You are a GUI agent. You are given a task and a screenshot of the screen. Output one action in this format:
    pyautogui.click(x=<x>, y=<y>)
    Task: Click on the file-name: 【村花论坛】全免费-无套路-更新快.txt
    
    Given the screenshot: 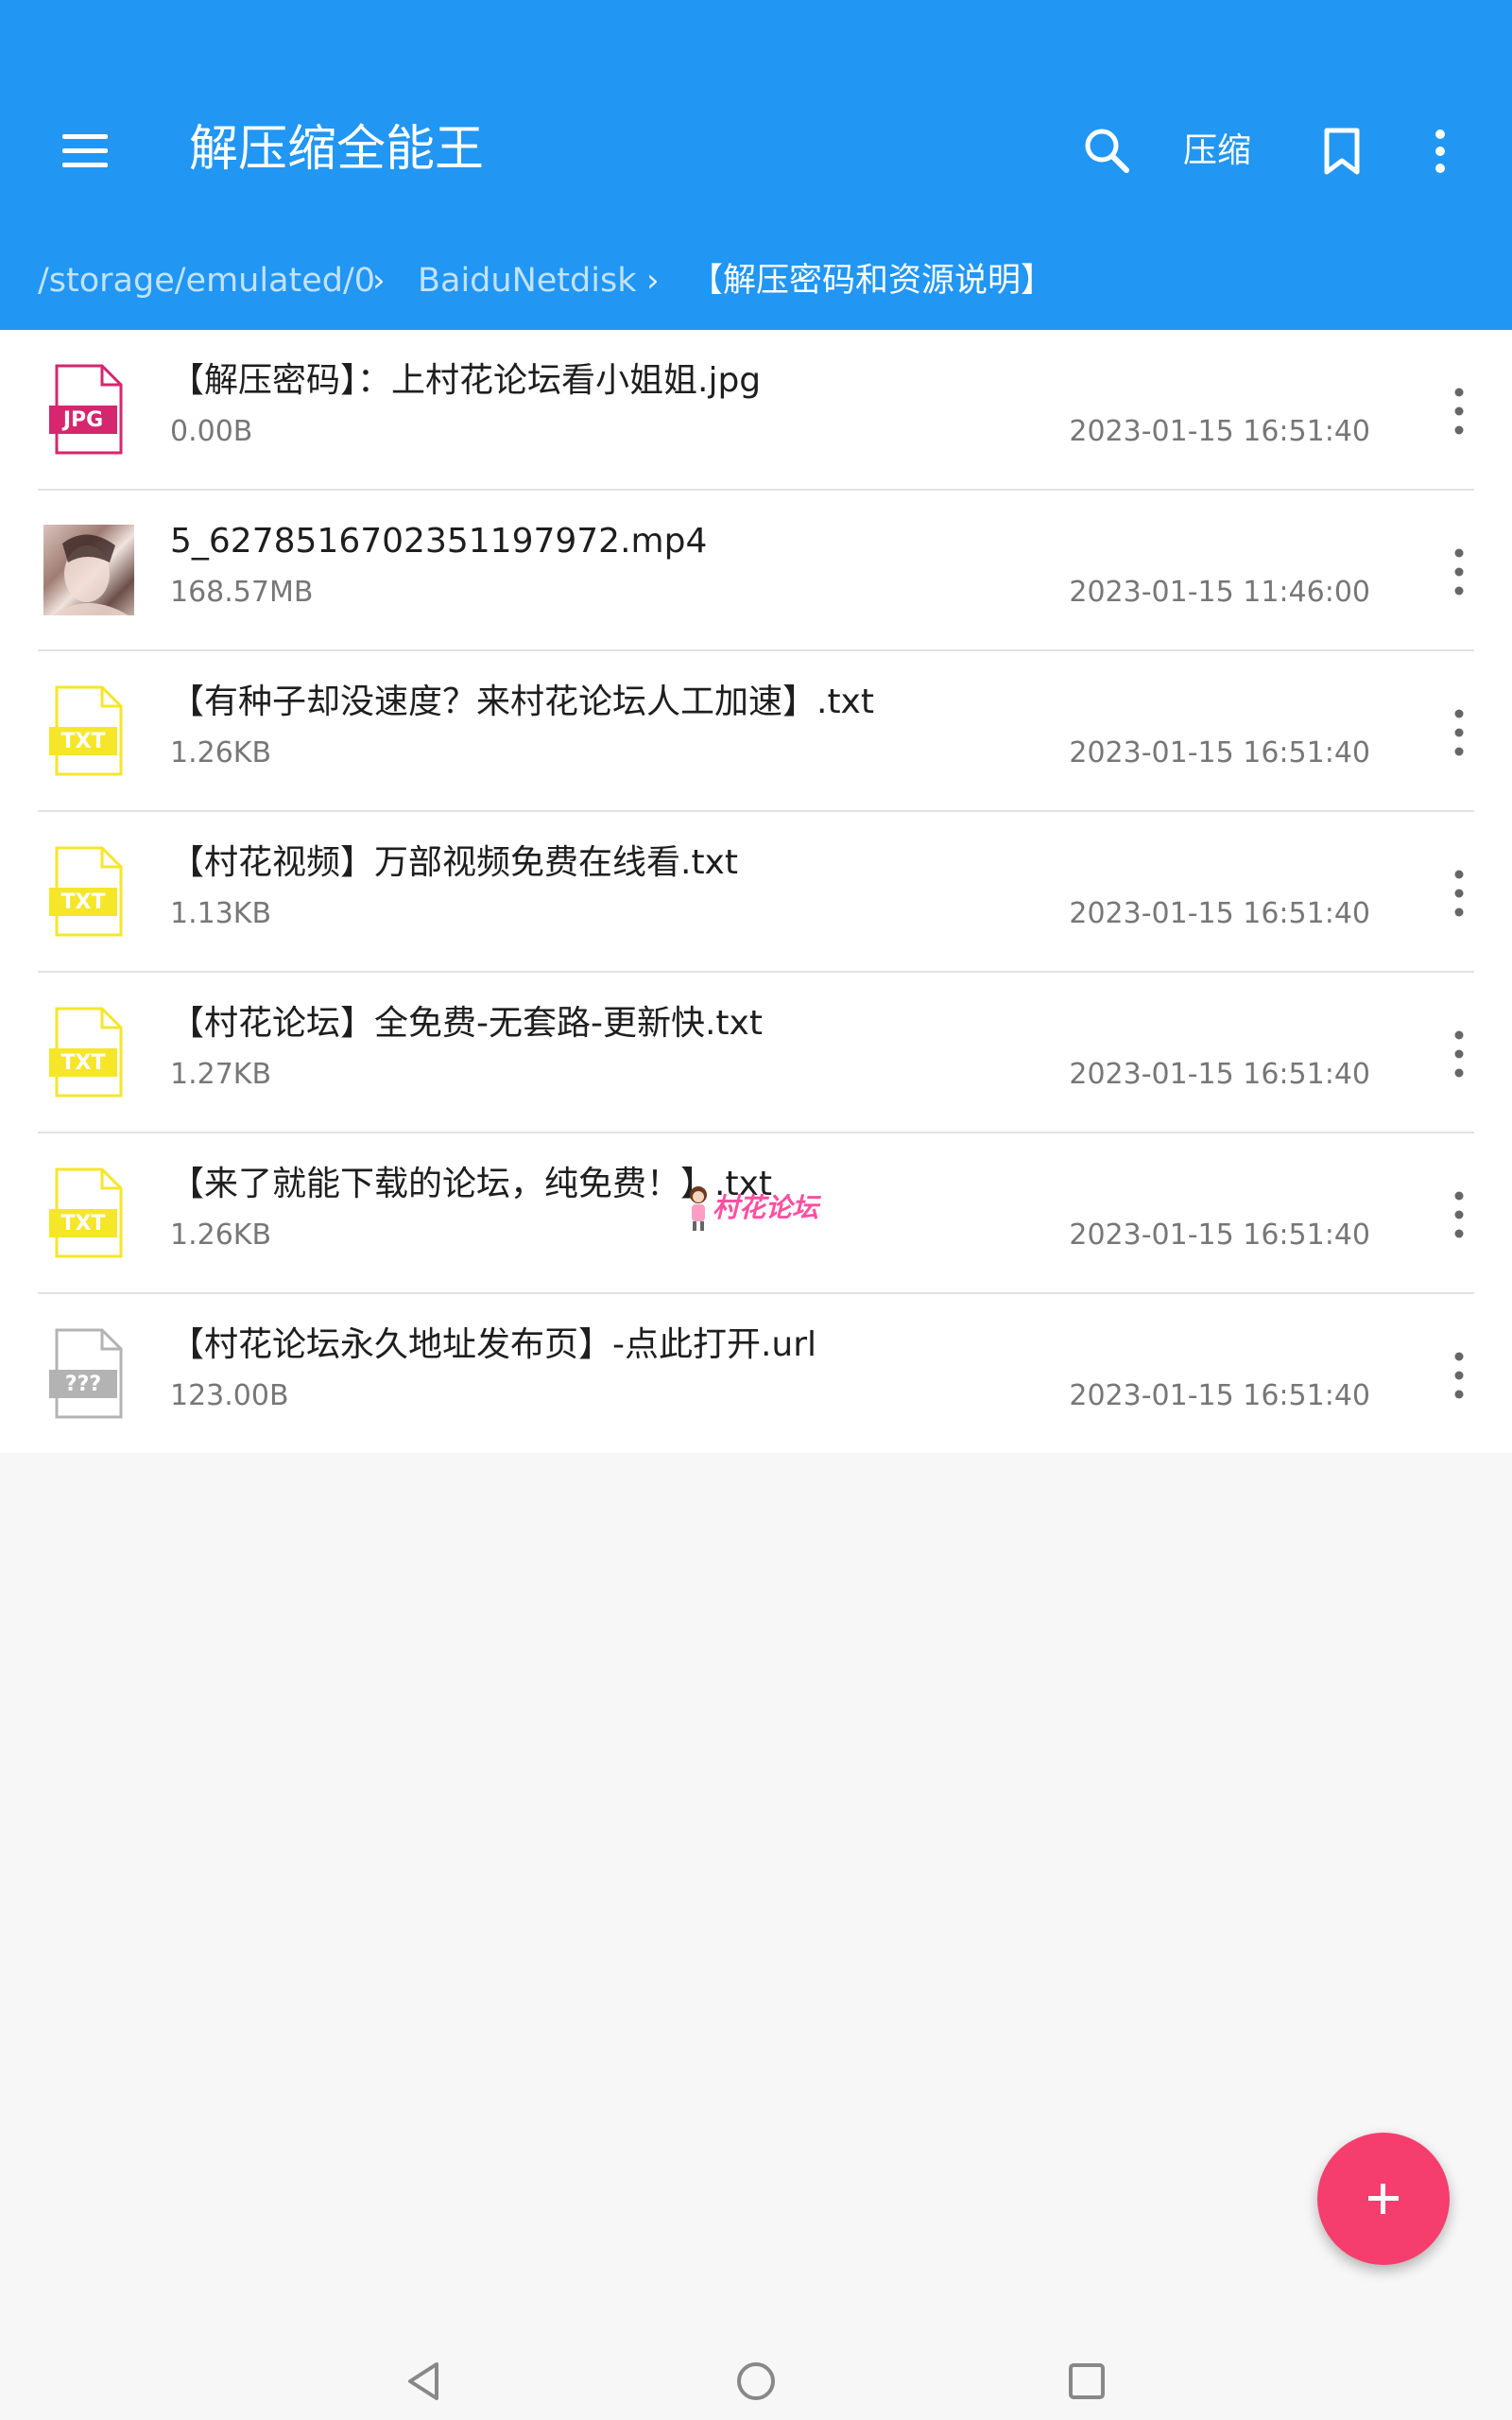 What is the action you would take?
    pyautogui.click(x=466, y=1023)
    